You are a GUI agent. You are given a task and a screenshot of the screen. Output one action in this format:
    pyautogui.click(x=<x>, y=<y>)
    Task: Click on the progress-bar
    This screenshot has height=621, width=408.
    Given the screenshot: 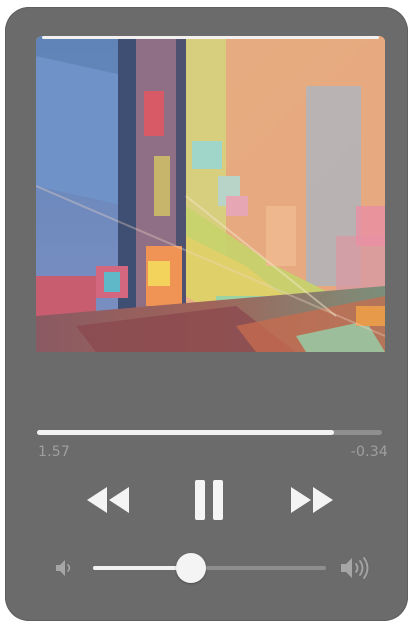 What is the action you would take?
    pyautogui.click(x=209, y=432)
    